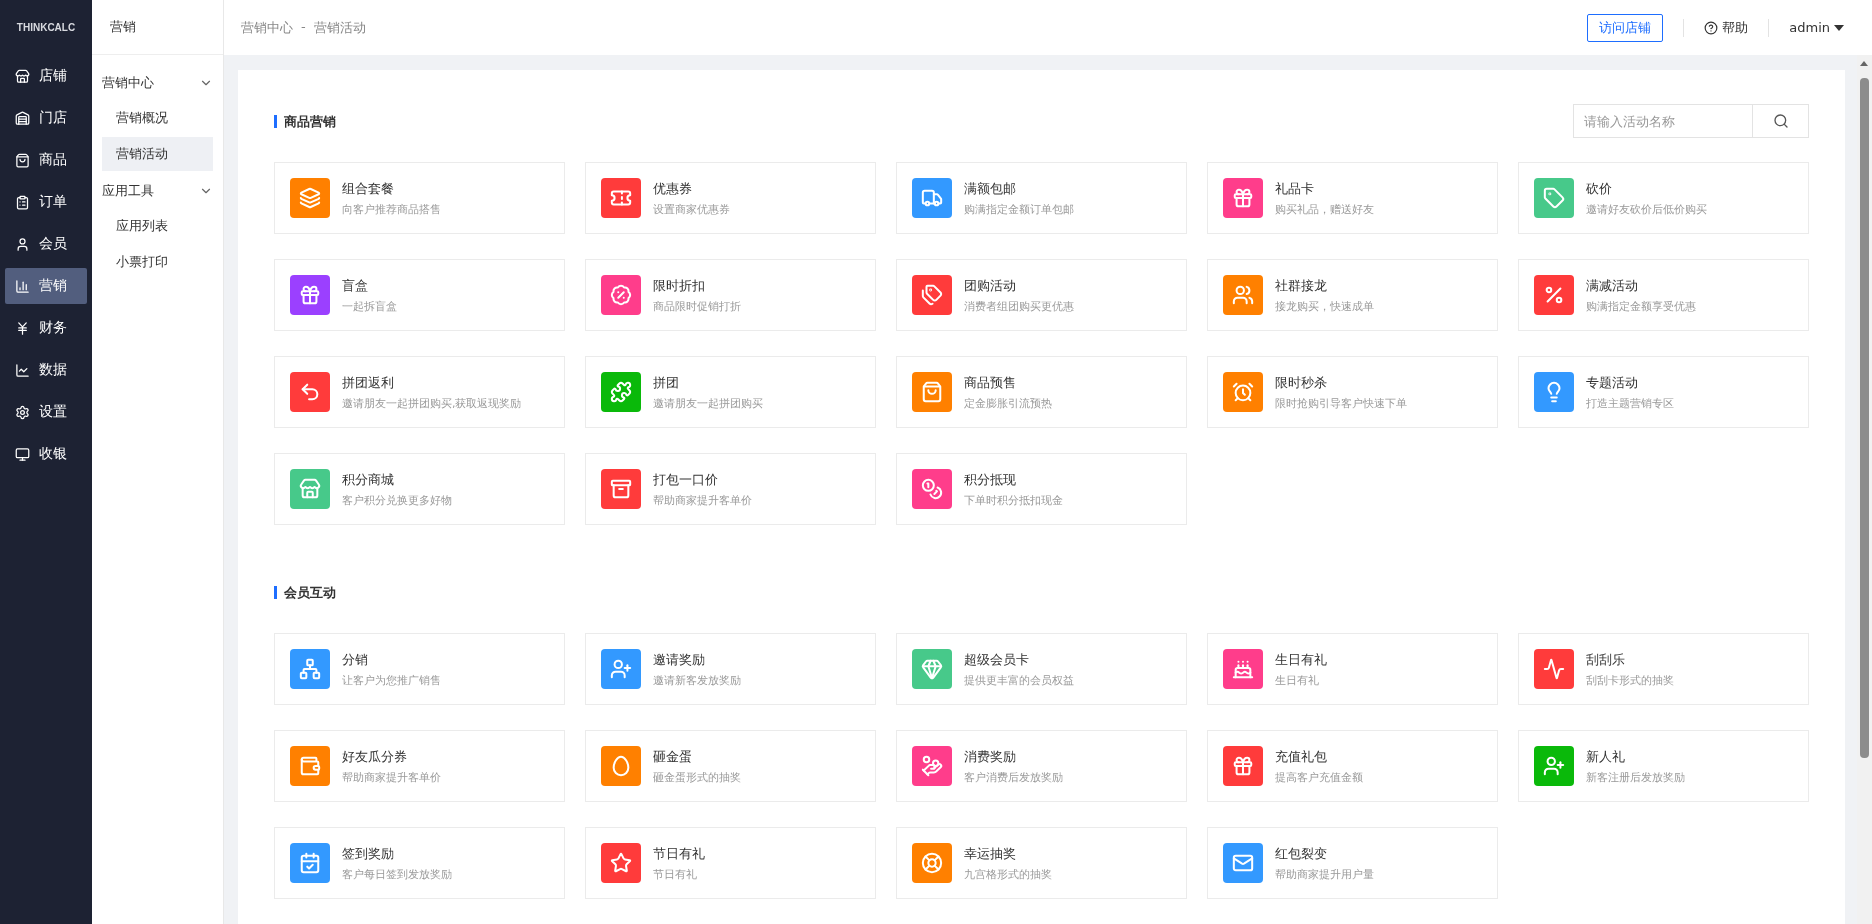 Image resolution: width=1872 pixels, height=924 pixels. What do you see at coordinates (730, 669) in the screenshot?
I see `activity-card: 邀请奖励 邀请新客发放奖励` at bounding box center [730, 669].